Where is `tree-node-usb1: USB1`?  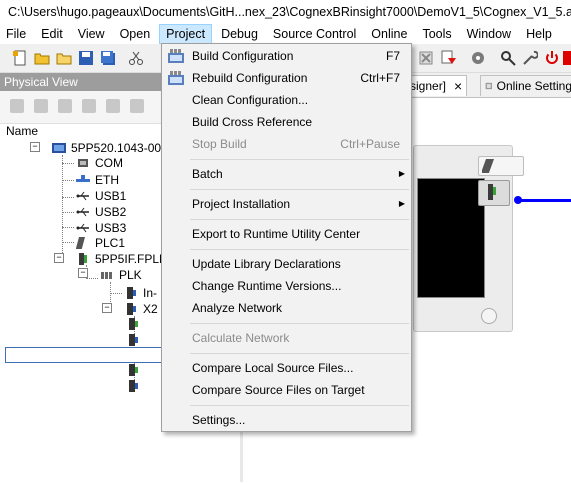 tree-node-usb1: USB1 is located at coordinates (101, 196).